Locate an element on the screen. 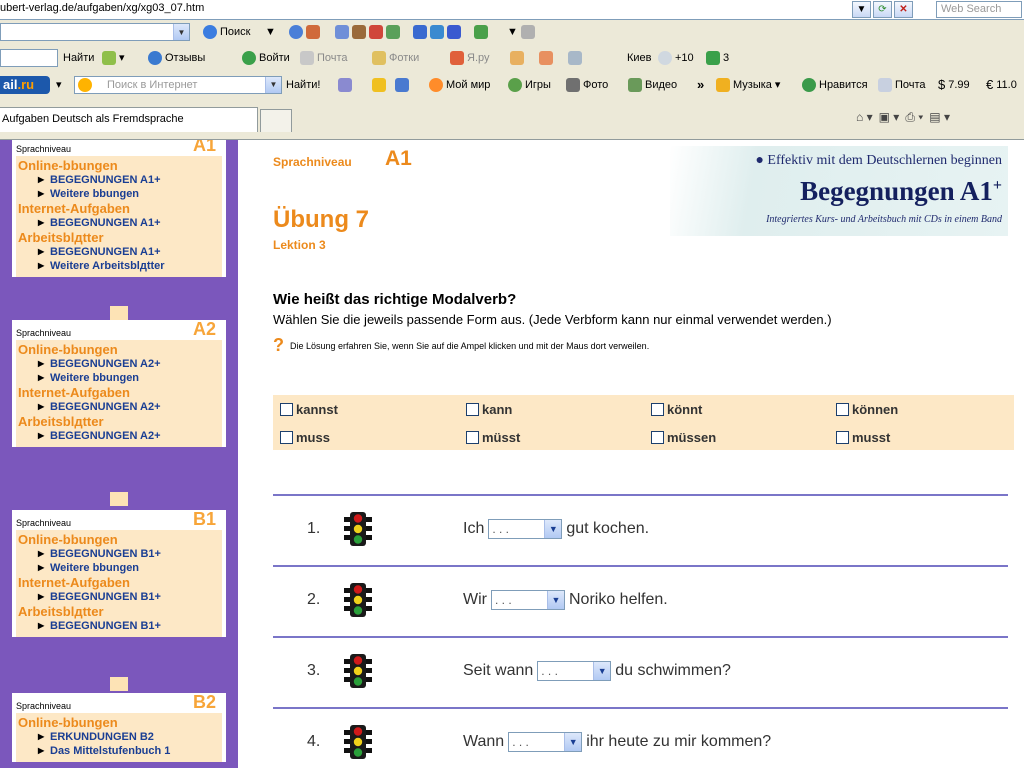  signal-icon: ▾ is located at coordinates (113, 57).